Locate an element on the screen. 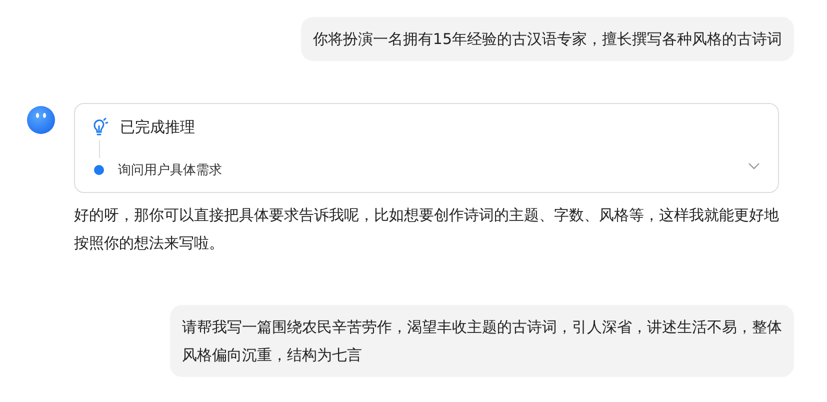 The height and width of the screenshot is (402, 827). reasoning-step: 询问用户具体需求 is located at coordinates (170, 170).